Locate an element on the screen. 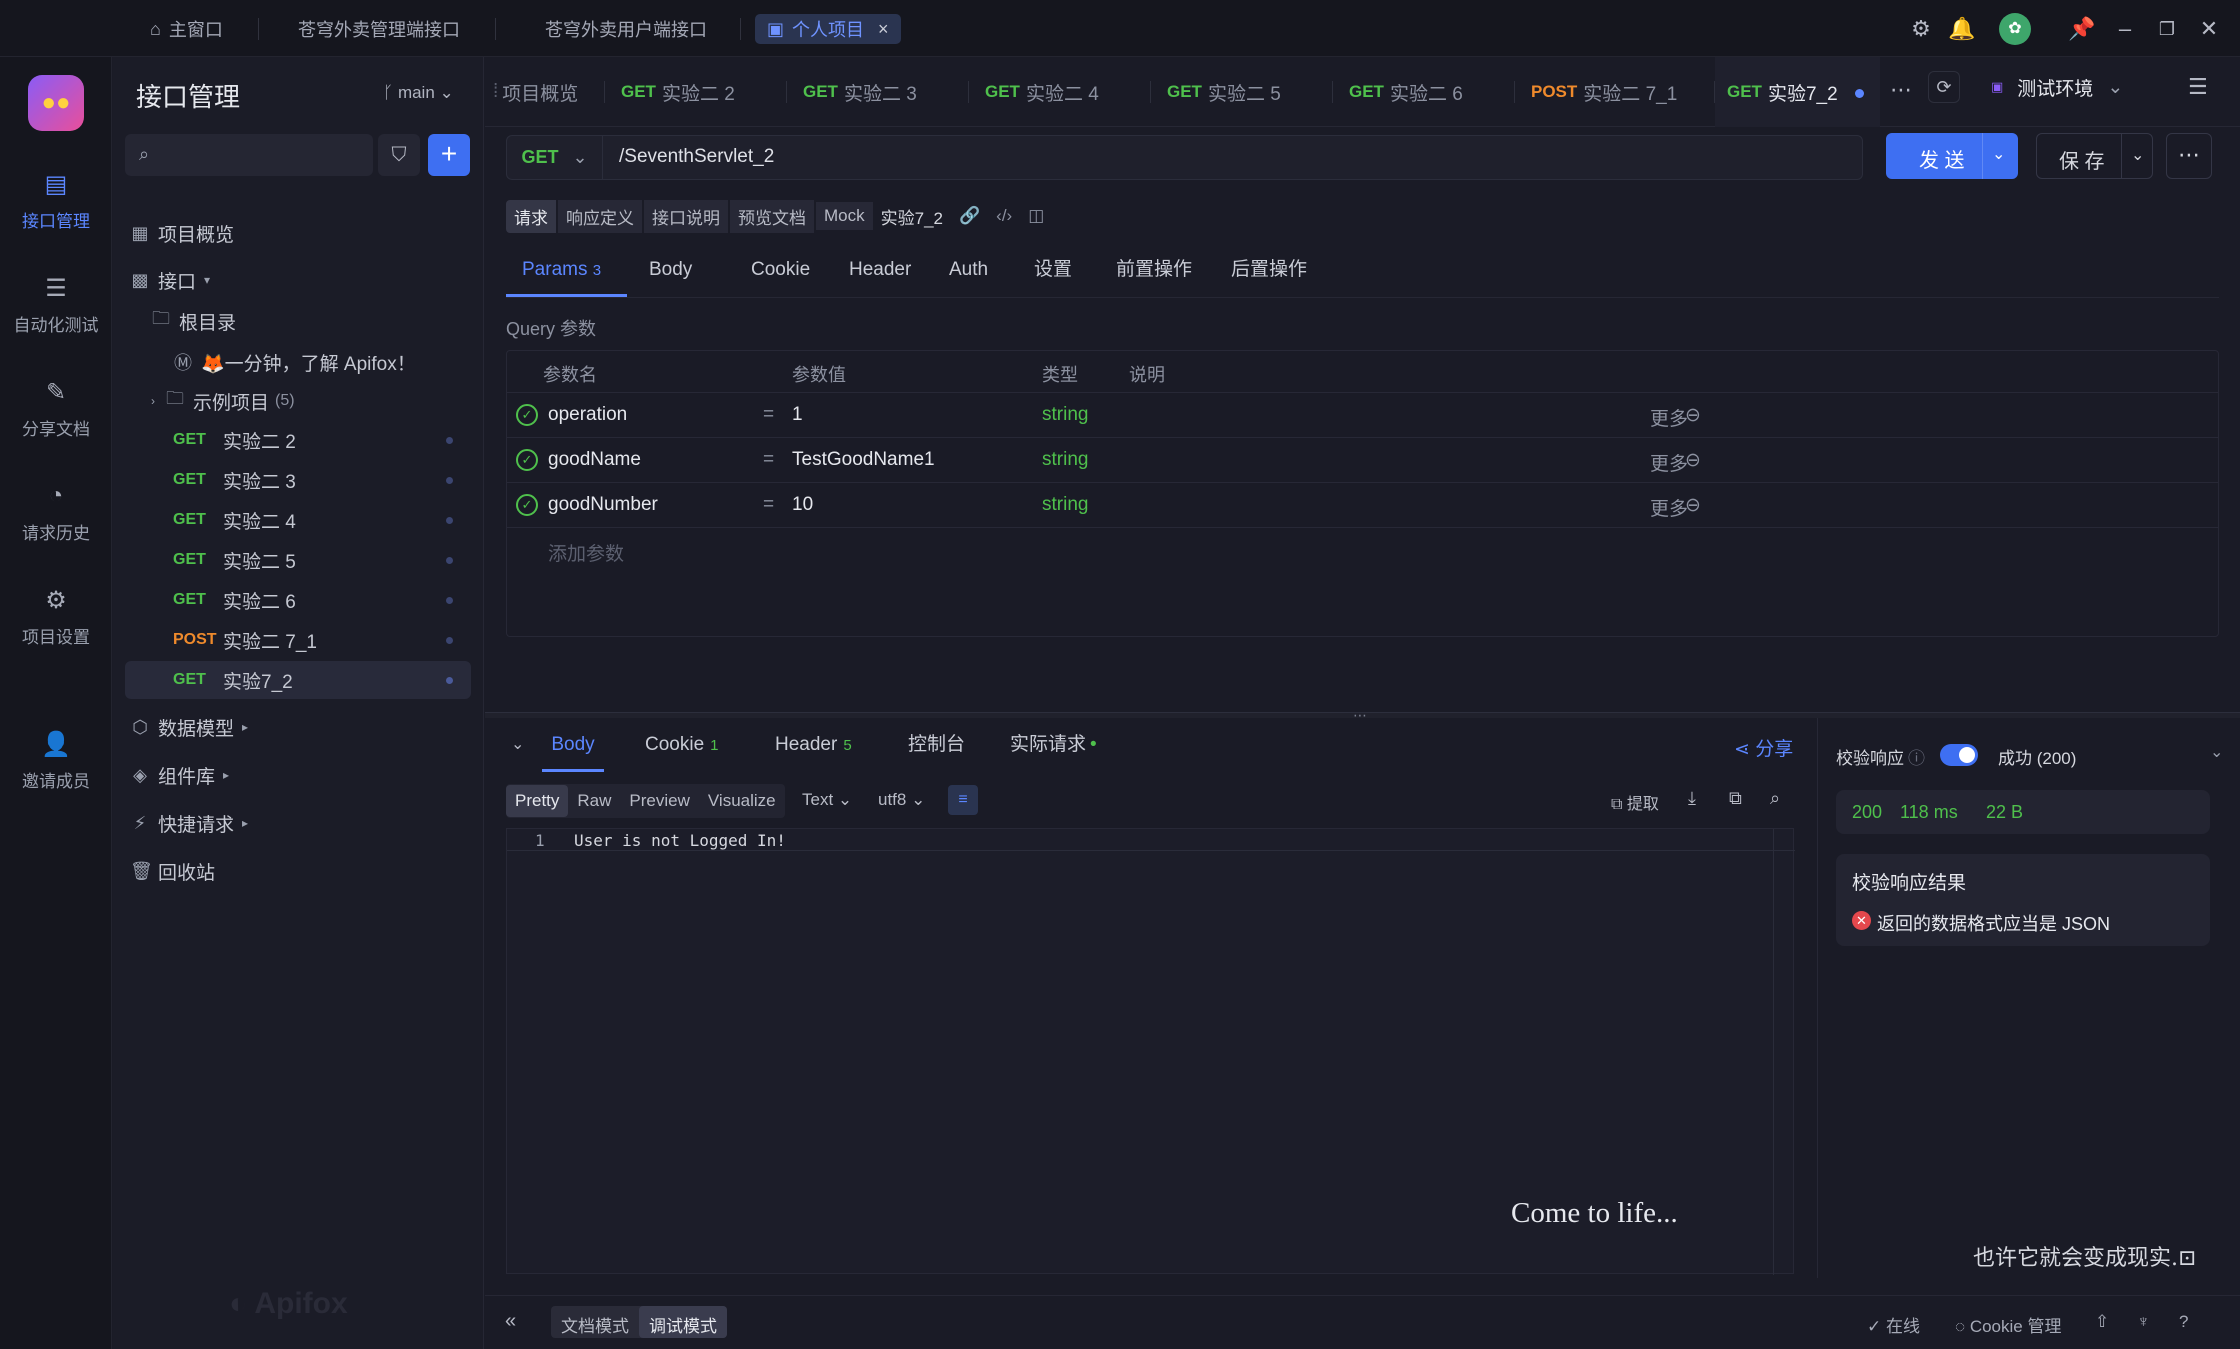 The height and width of the screenshot is (1349, 2240). tree-quick-request: ⚡ 快捷请求 ▸ is located at coordinates (315, 823).